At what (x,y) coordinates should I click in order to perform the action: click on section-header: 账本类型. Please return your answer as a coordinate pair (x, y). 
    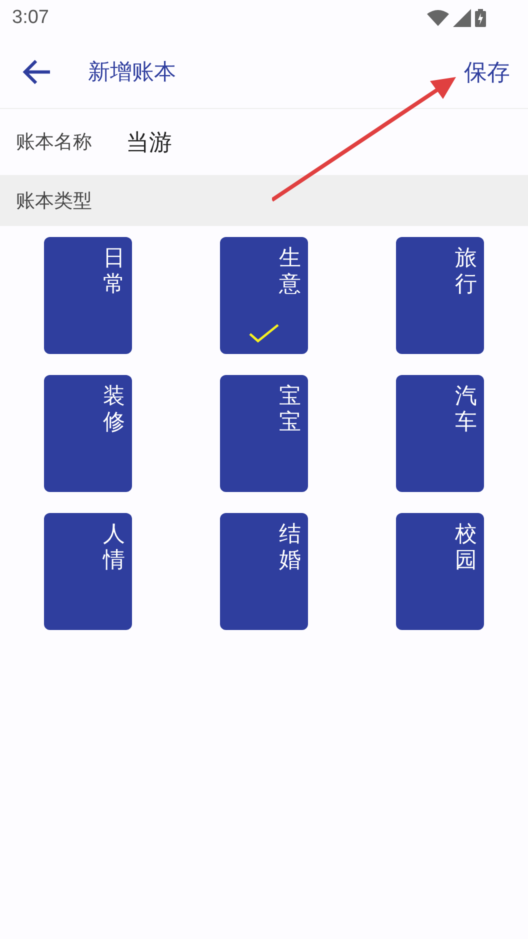
    Looking at the image, I should click on (264, 200).